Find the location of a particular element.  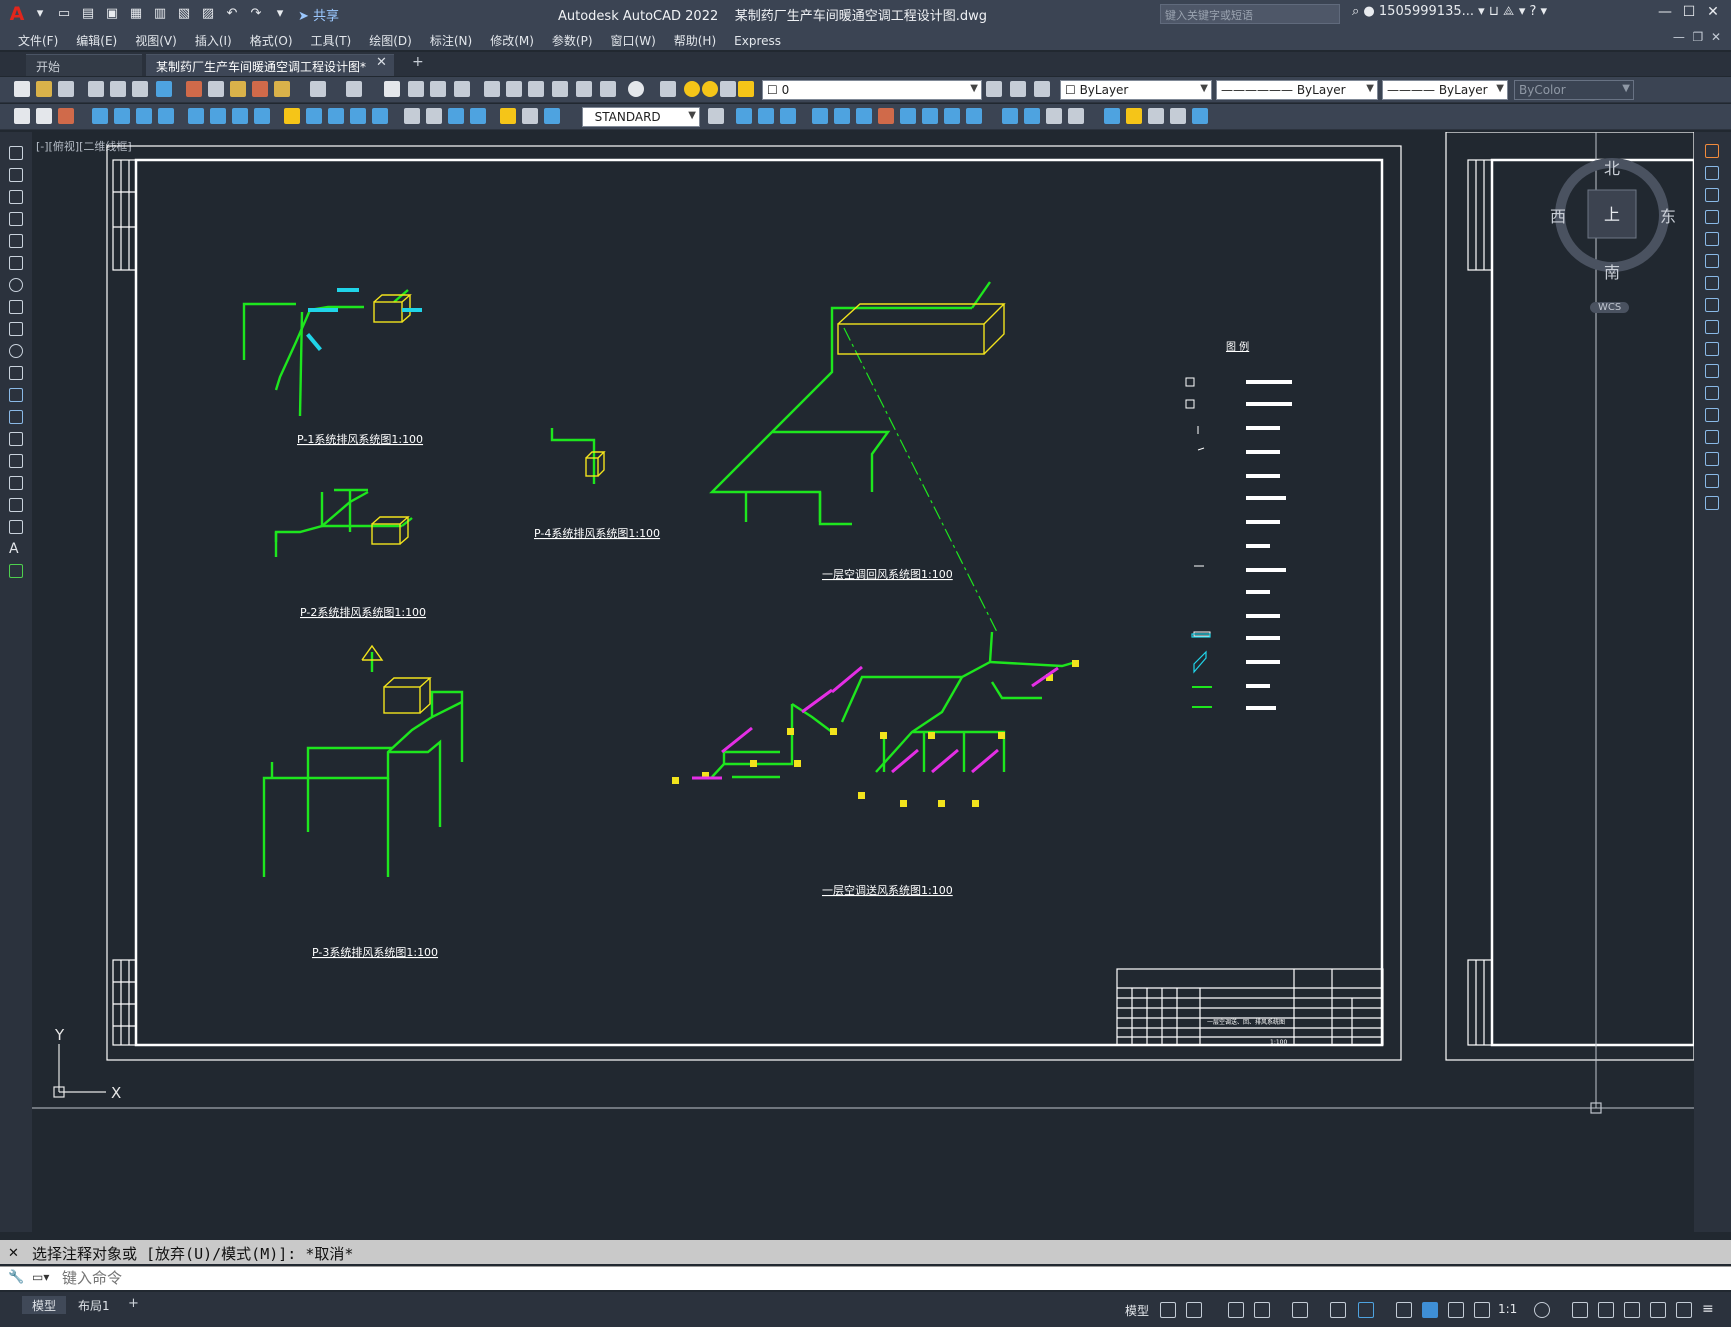

doc-minimize-icon: — is located at coordinates (1679, 37).